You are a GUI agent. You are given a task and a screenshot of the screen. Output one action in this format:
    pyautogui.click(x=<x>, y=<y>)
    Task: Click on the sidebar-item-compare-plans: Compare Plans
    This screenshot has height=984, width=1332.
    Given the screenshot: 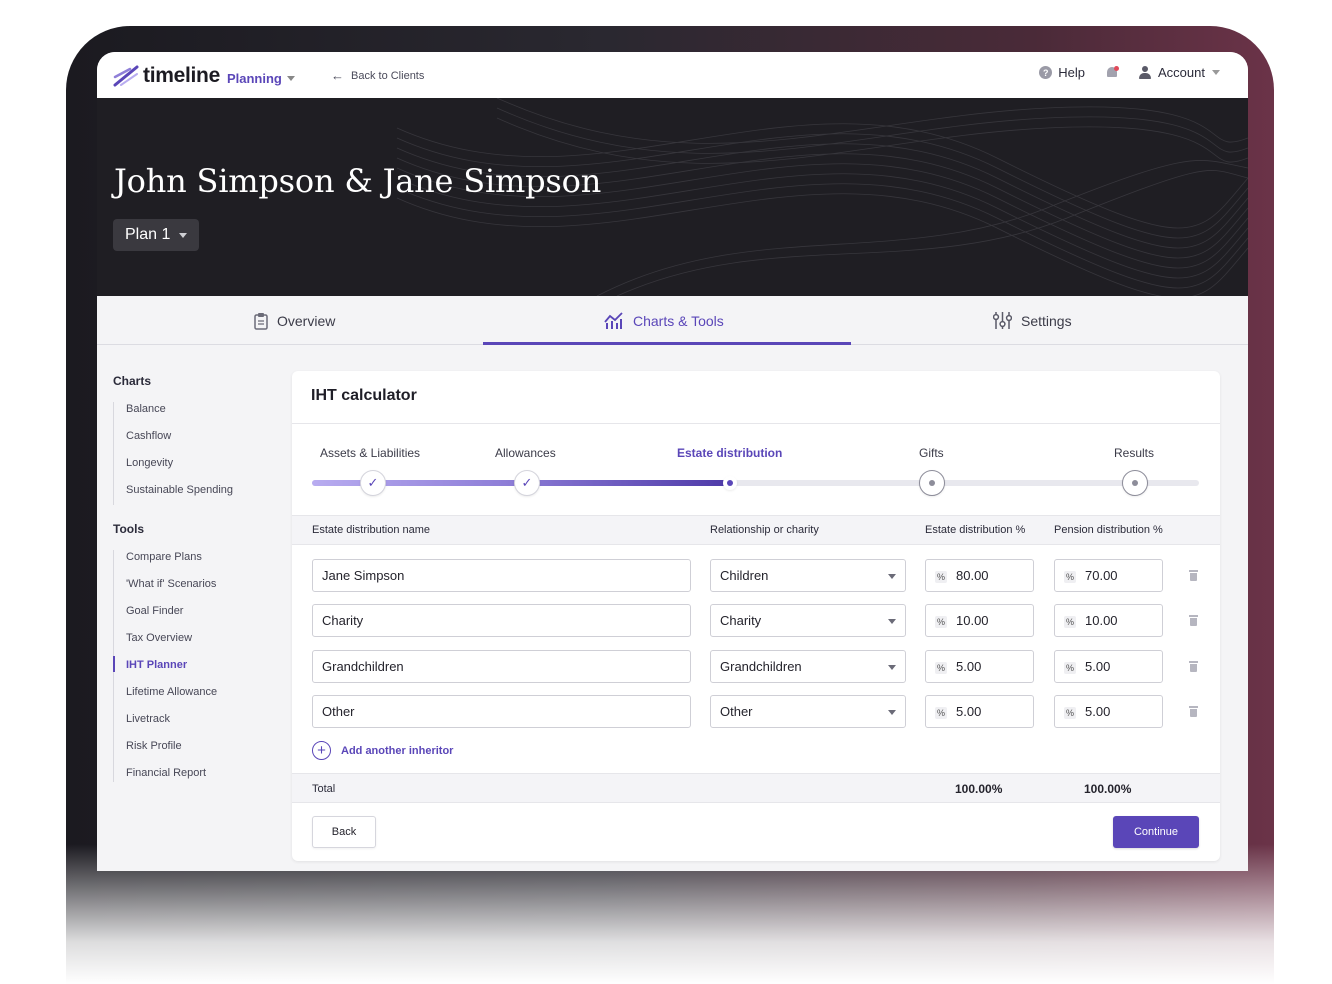 What is the action you would take?
    pyautogui.click(x=204, y=563)
    